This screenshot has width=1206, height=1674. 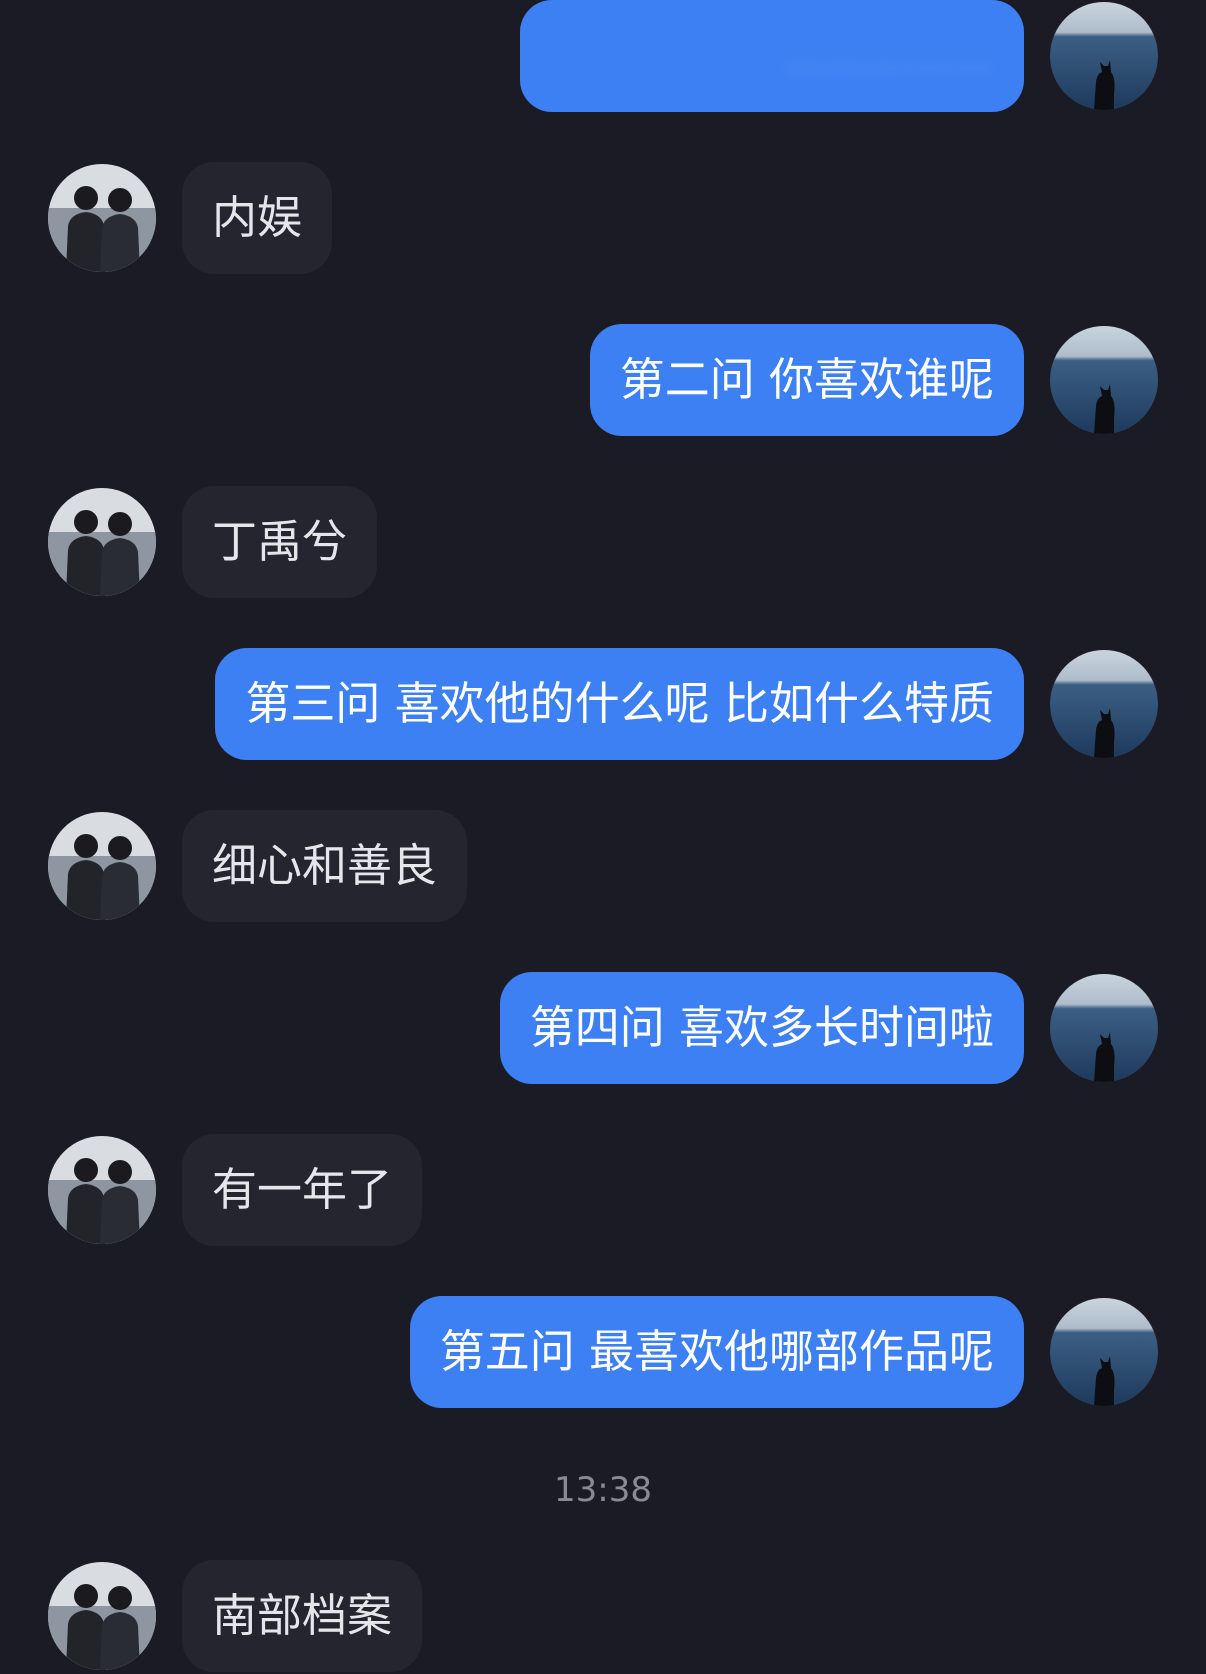 I want to click on message-text: 内娱, so click(x=257, y=217).